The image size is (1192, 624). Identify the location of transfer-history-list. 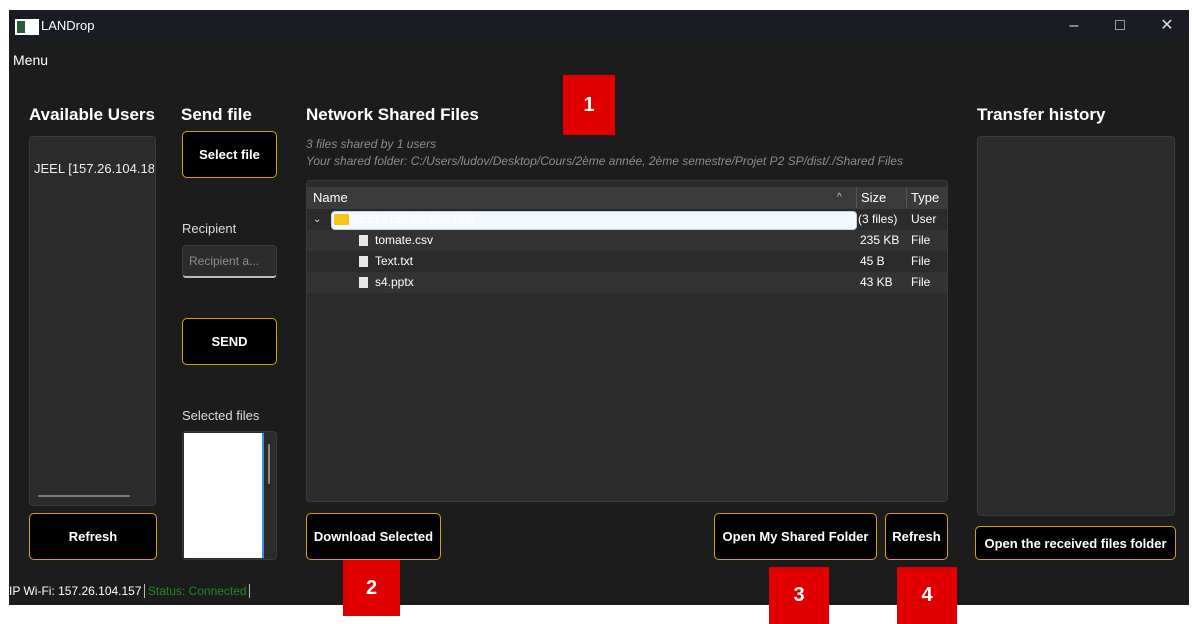
(1076, 326).